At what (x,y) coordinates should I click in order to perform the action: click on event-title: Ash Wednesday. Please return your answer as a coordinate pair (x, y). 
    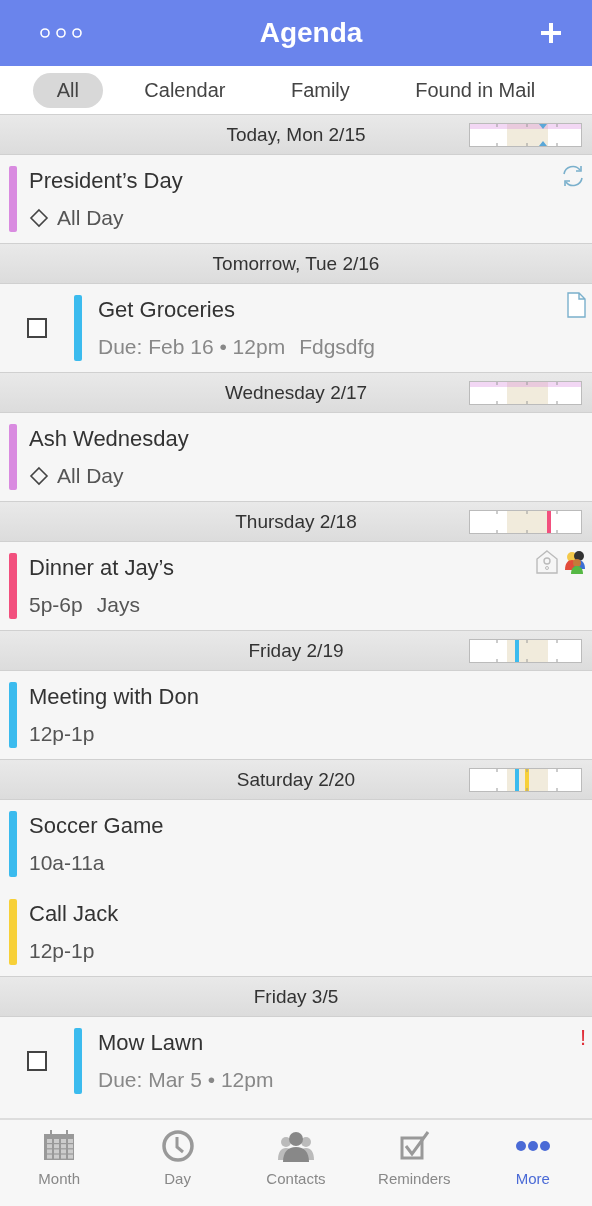
    Looking at the image, I should click on (109, 439).